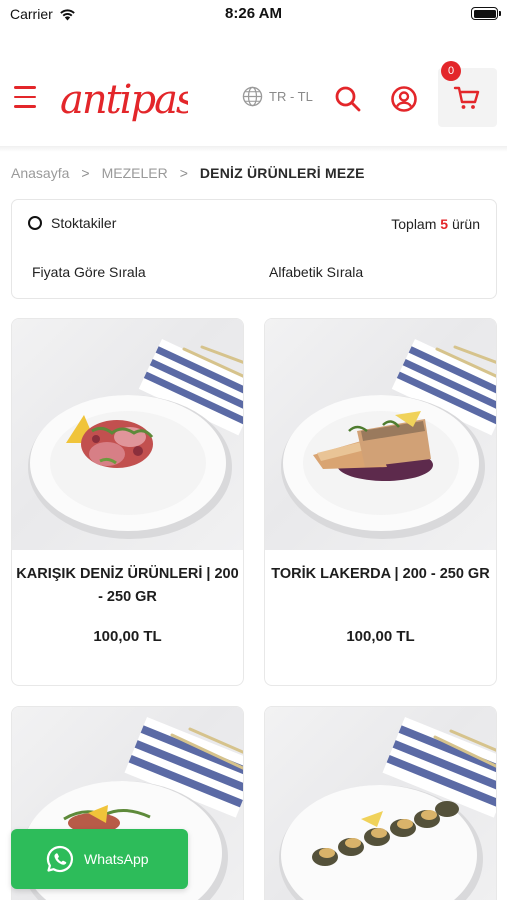 This screenshot has width=507, height=900. I want to click on whatsapp-label: WhatsApp, so click(116, 859).